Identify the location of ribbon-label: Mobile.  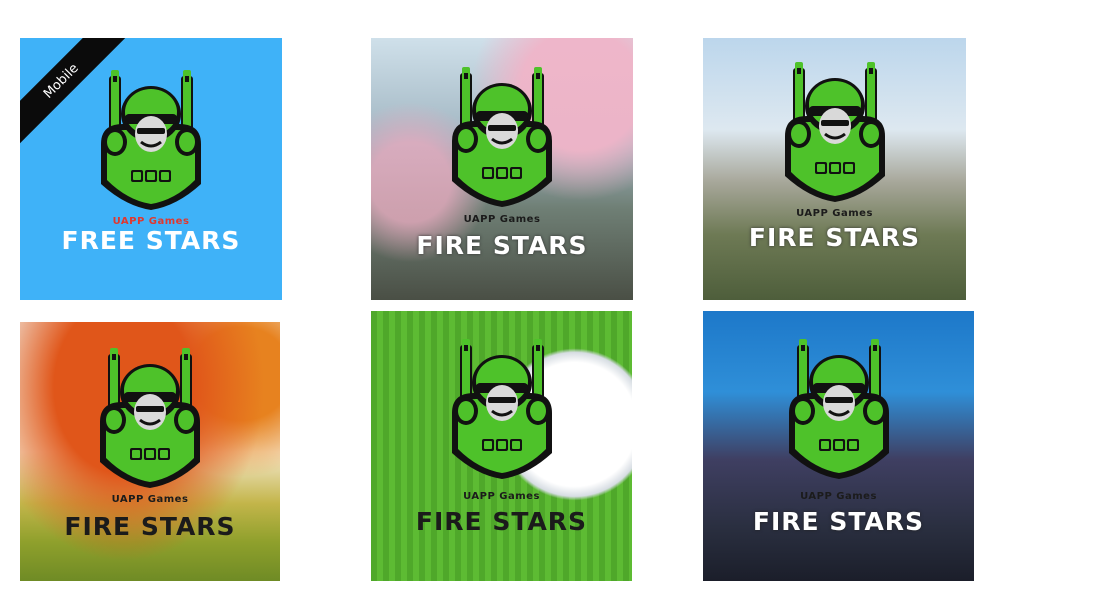
(61, 81).